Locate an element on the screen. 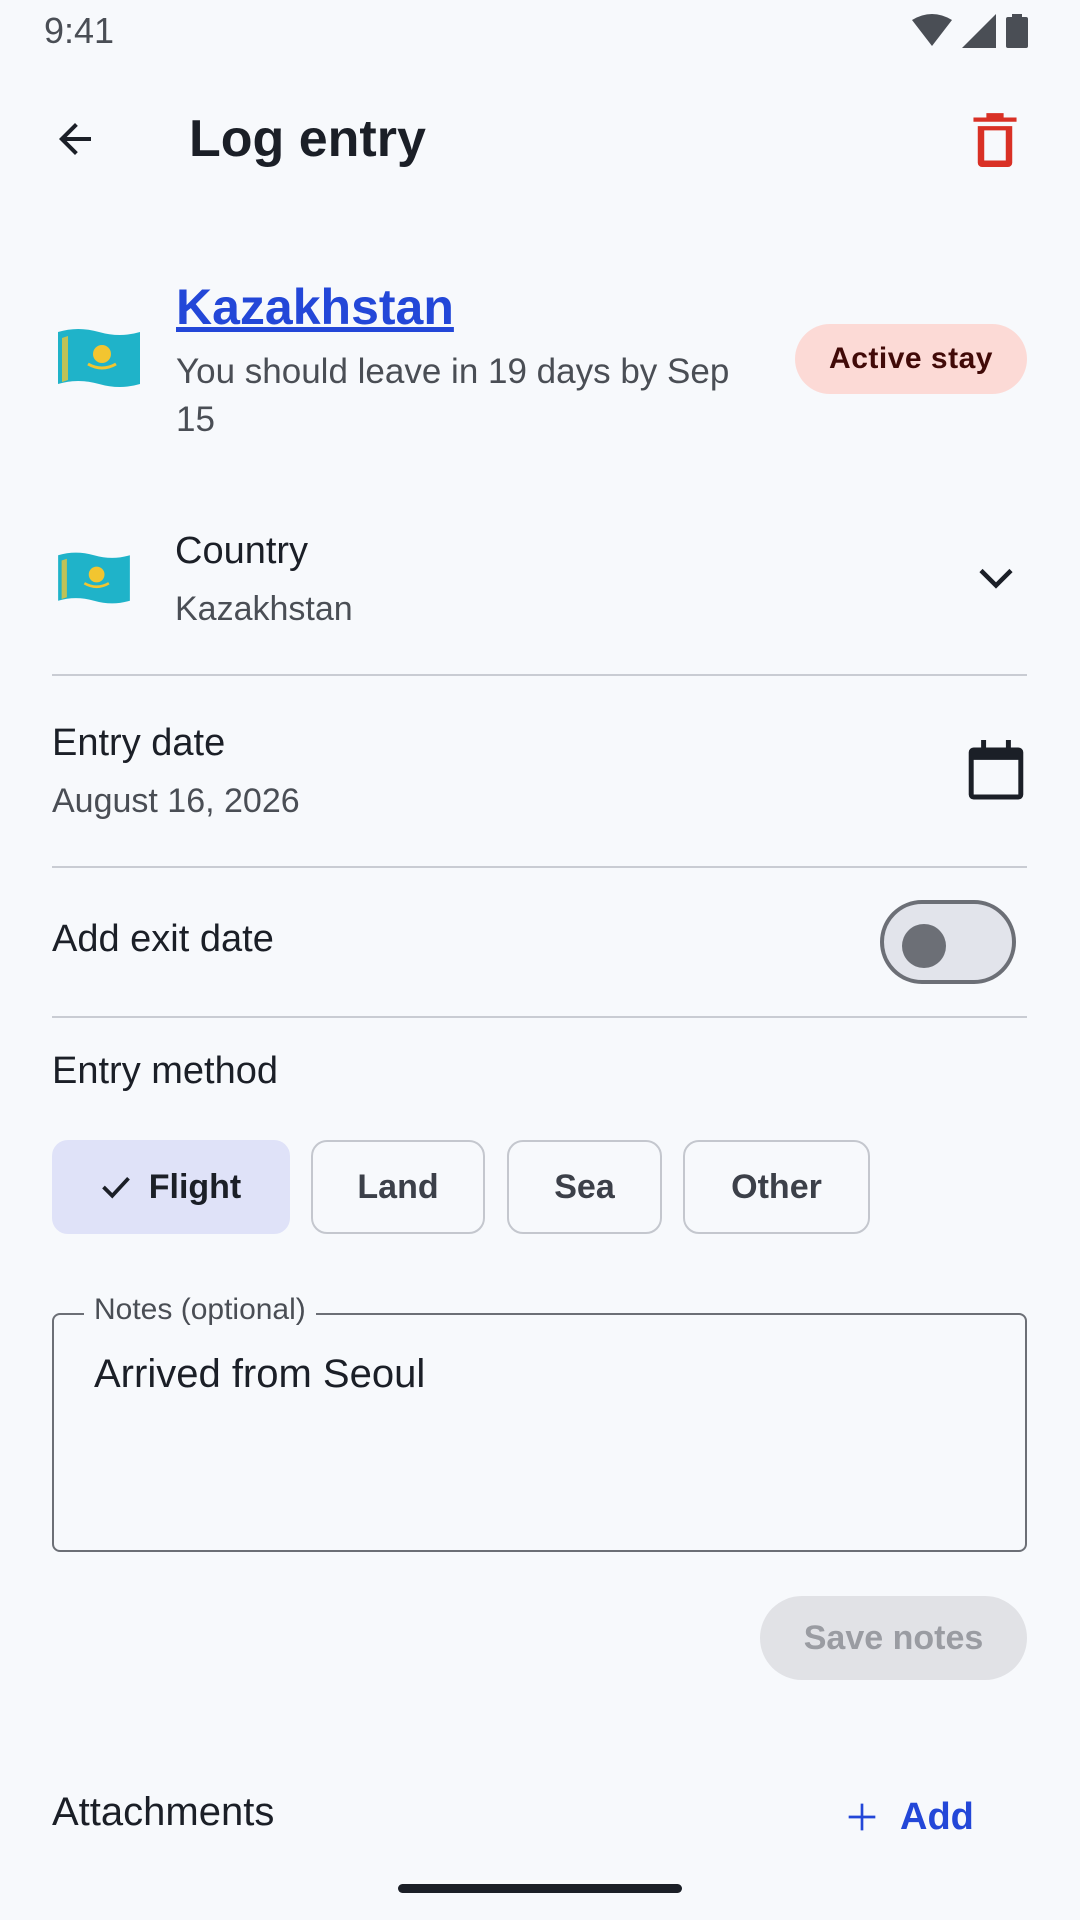  battery-icon is located at coordinates (1017, 31).